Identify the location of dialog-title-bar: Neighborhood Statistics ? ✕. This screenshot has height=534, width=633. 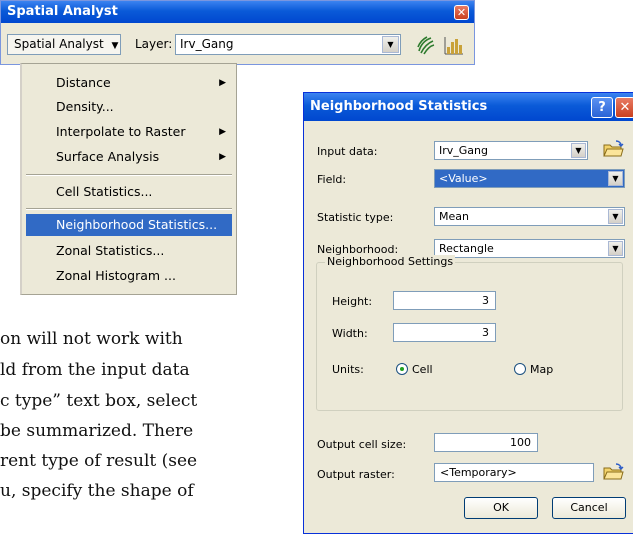
(468, 107).